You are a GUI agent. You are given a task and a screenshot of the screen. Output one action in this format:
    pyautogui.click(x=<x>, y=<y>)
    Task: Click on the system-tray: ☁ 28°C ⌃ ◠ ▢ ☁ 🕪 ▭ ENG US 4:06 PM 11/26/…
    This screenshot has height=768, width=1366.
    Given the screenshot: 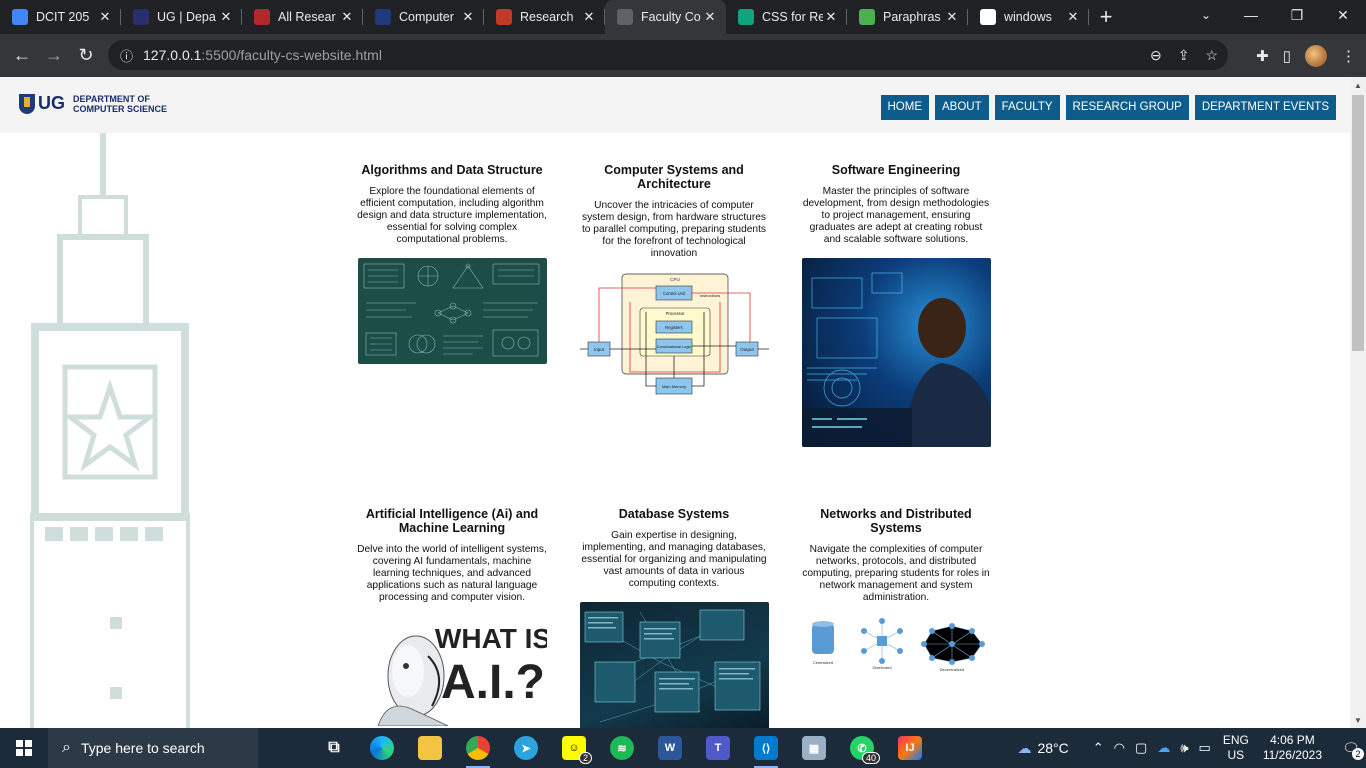 What is the action you would take?
    pyautogui.click(x=1191, y=748)
    